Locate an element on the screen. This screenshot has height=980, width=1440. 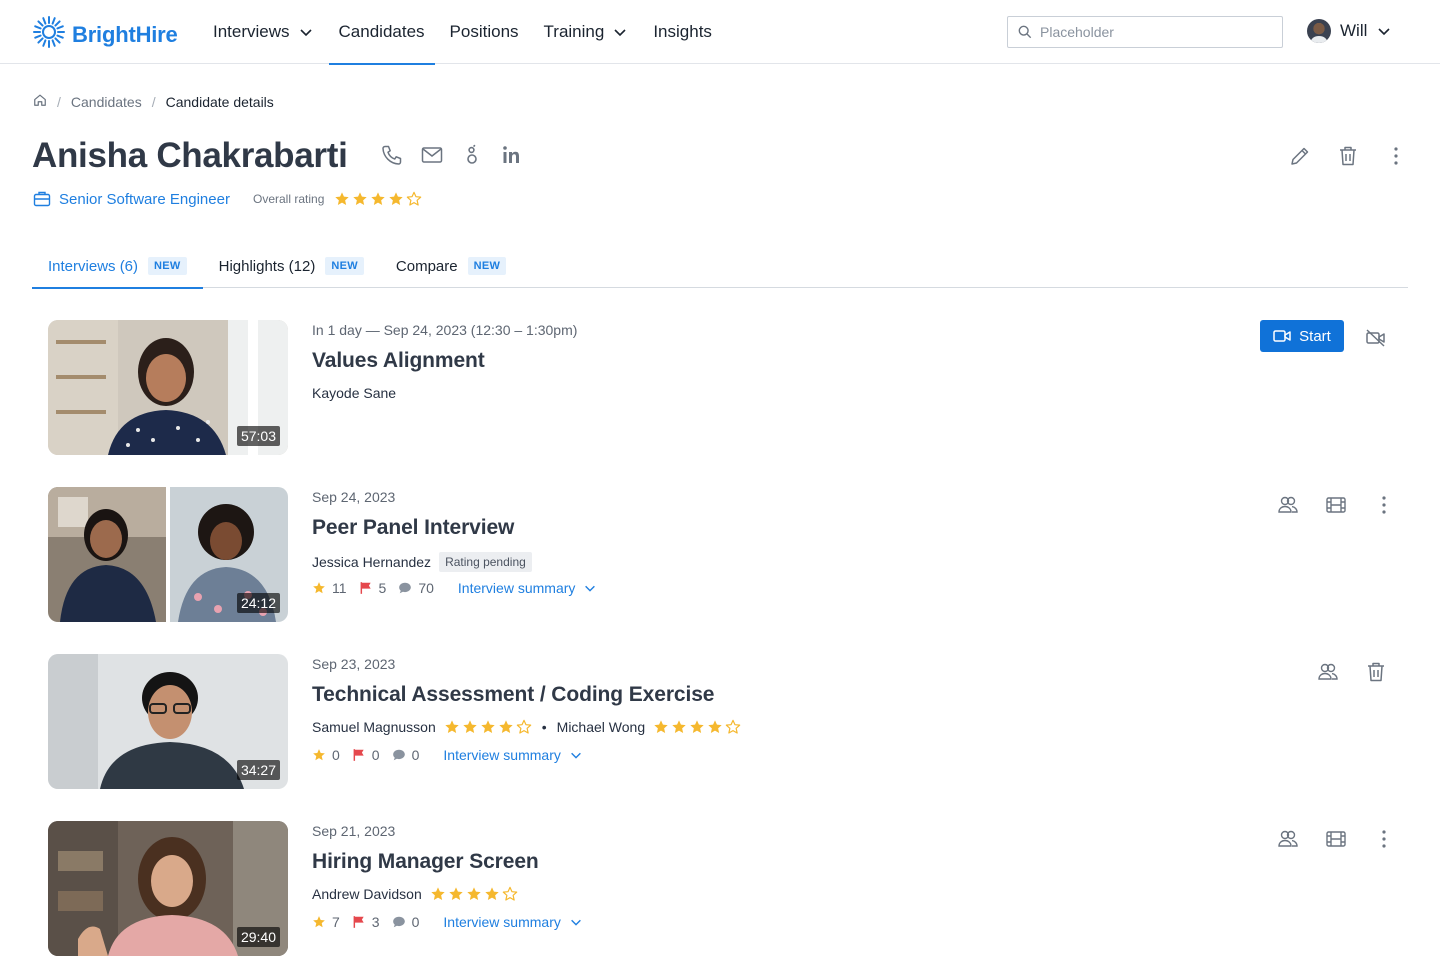
phone-icon is located at coordinates (392, 155).